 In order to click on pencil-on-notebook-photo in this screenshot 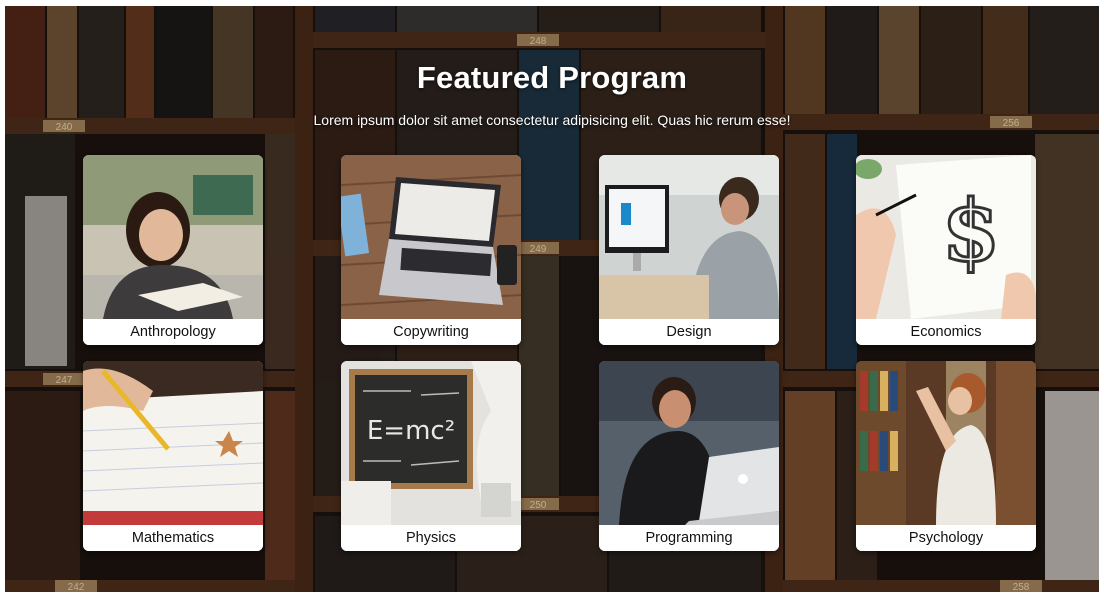, I will do `click(173, 443)`.